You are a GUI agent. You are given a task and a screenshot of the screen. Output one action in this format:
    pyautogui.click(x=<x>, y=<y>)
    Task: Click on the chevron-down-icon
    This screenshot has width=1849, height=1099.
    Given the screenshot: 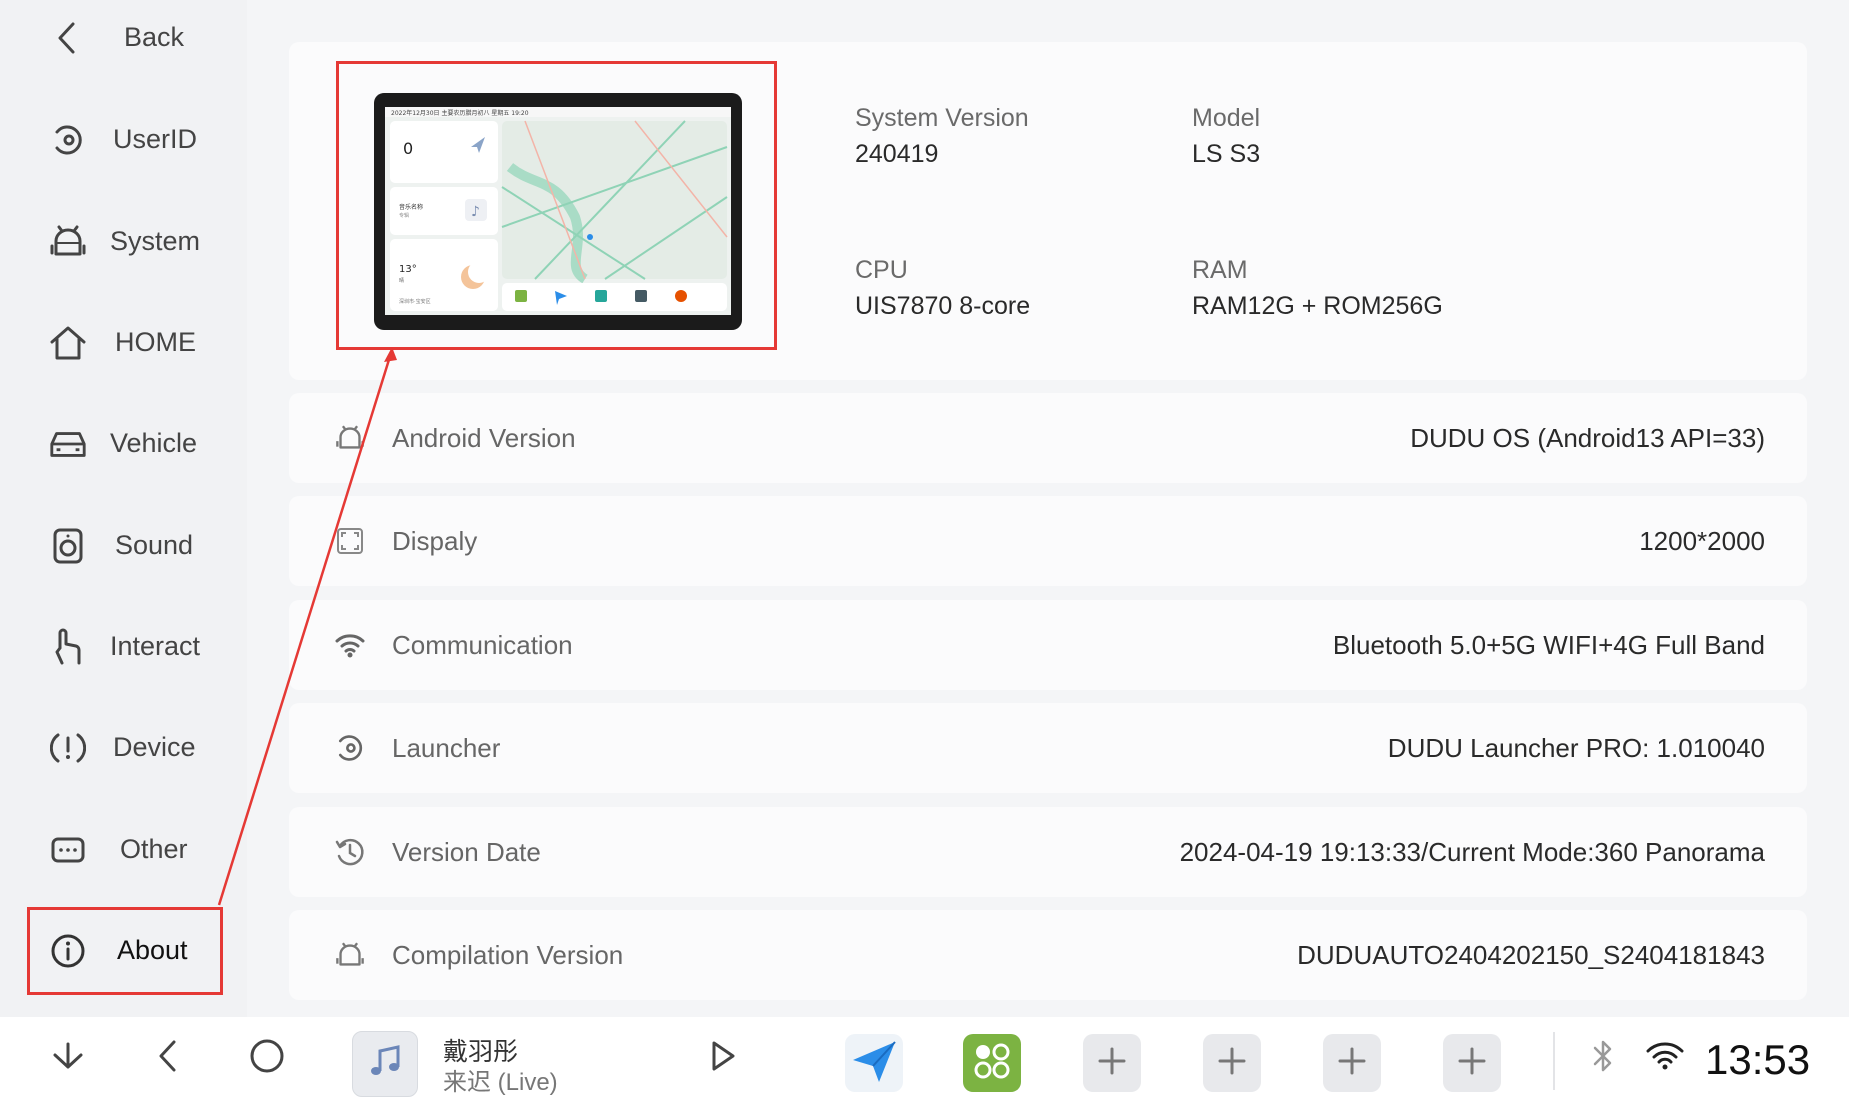 What is the action you would take?
    pyautogui.click(x=68, y=1058)
    